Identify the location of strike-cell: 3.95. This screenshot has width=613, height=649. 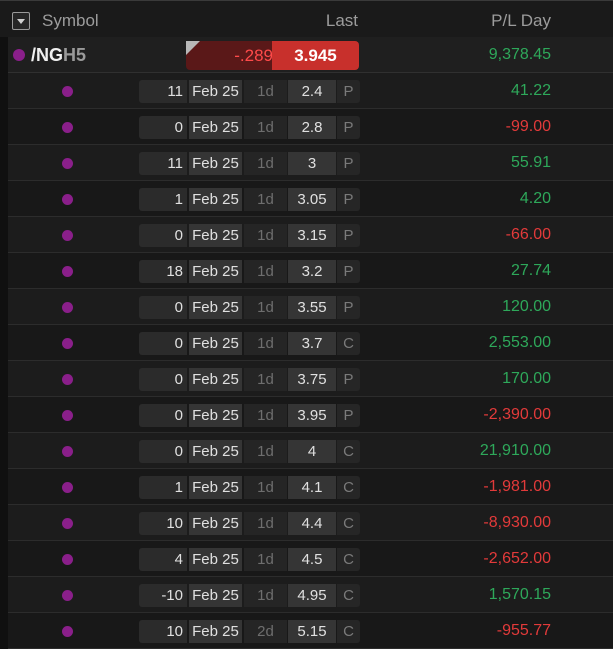
(312, 415).